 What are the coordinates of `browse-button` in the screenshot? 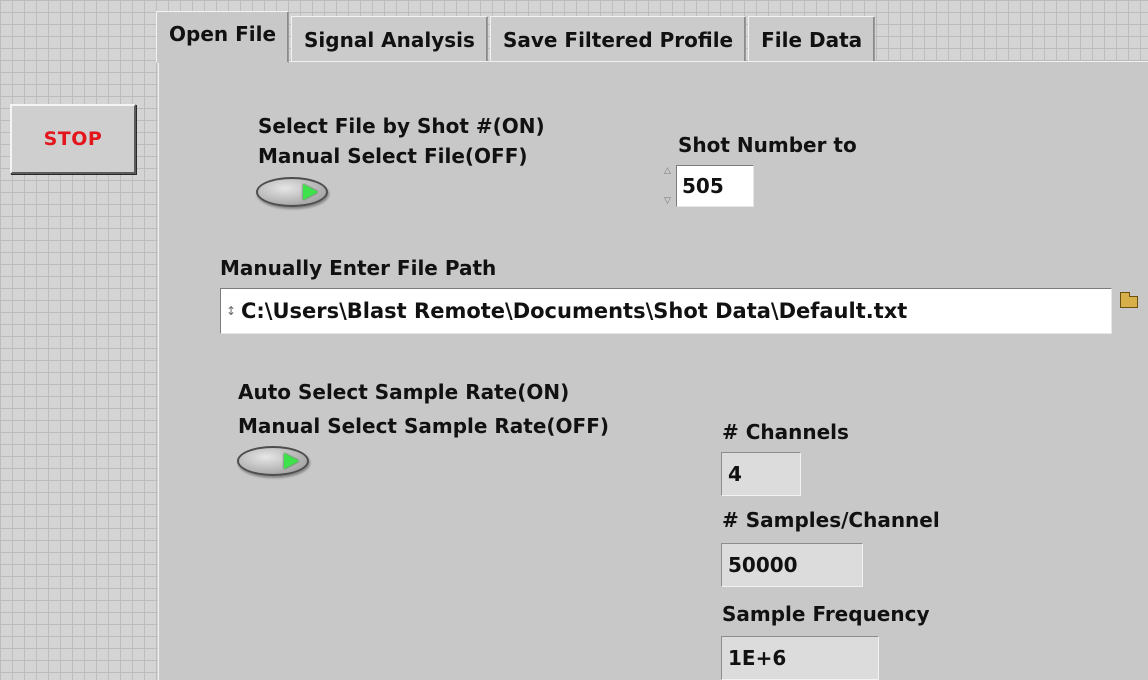 It's located at (1129, 302).